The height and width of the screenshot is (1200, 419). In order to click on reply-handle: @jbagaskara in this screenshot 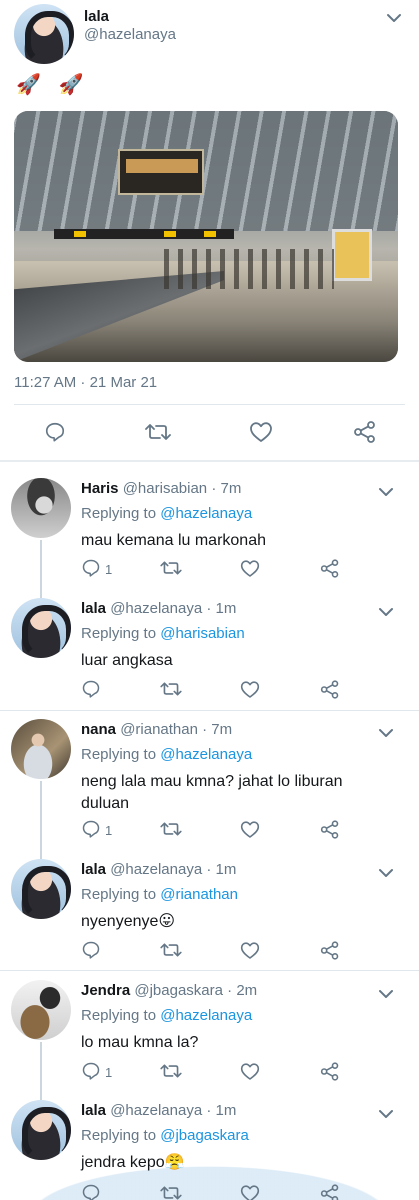, I will do `click(178, 990)`.